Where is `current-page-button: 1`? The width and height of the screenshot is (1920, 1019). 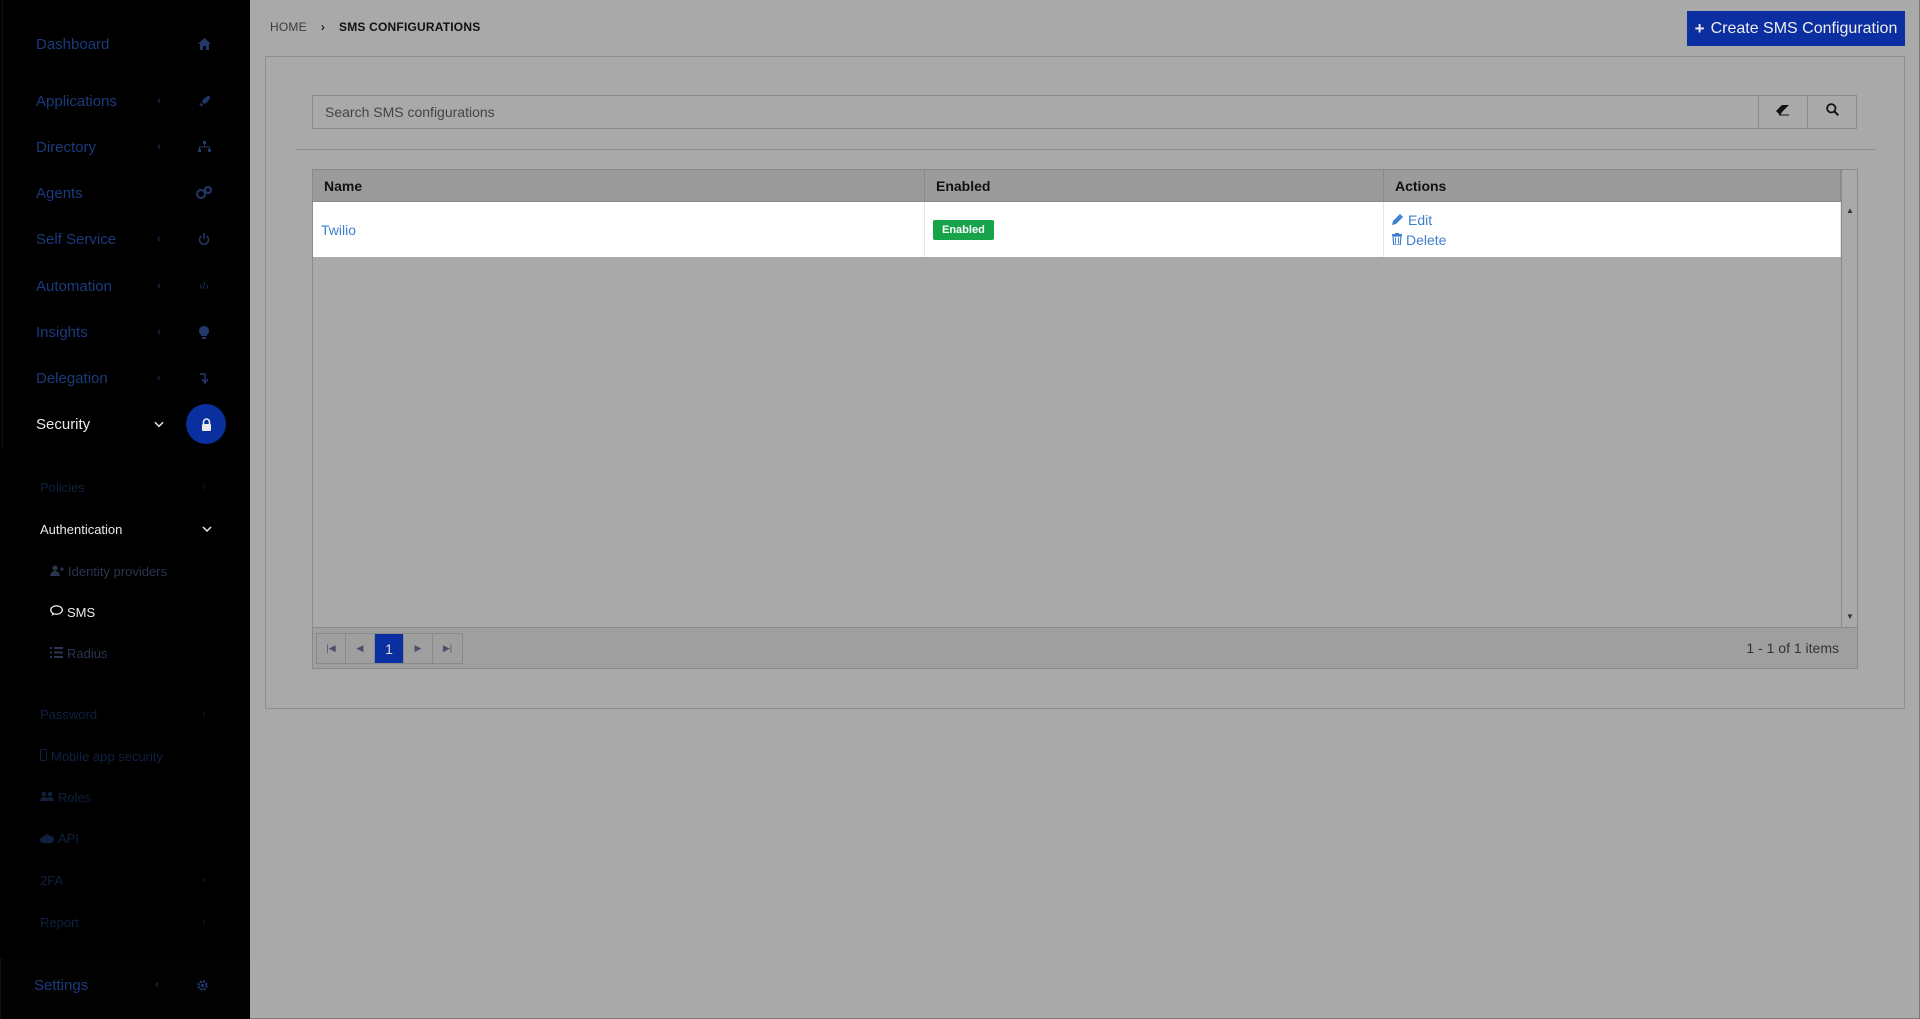 current-page-button: 1 is located at coordinates (389, 648).